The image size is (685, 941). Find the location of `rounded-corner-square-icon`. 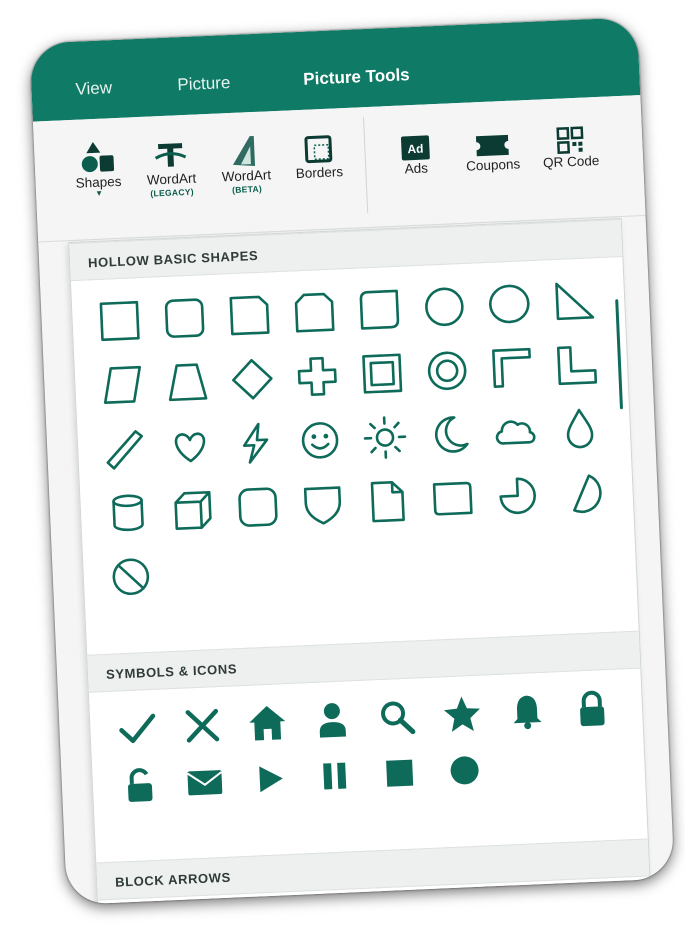

rounded-corner-square-icon is located at coordinates (379, 309).